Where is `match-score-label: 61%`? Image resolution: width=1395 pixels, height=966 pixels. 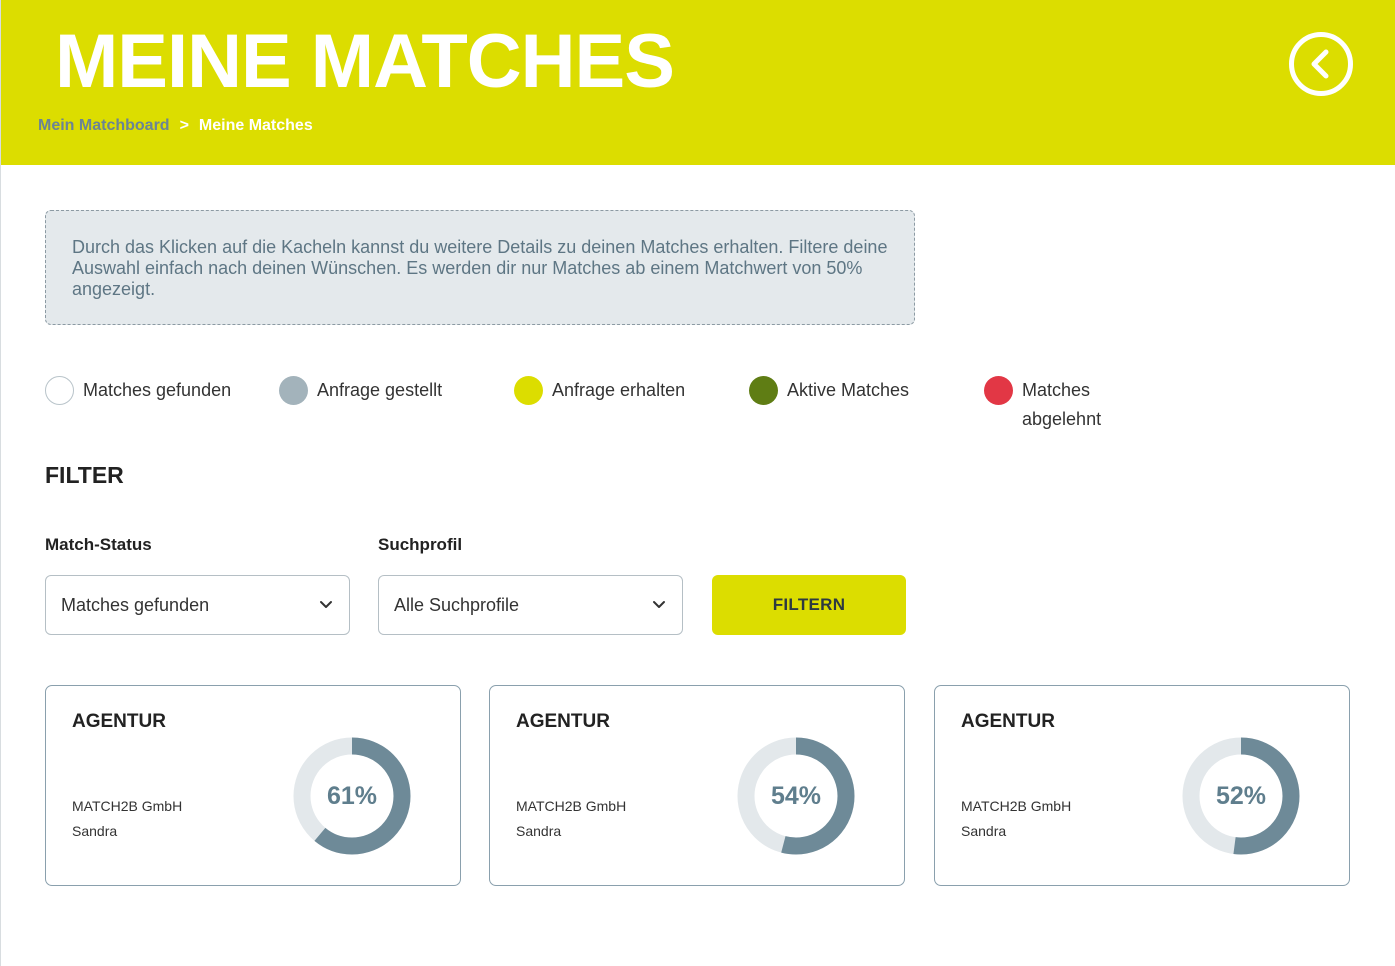 match-score-label: 61% is located at coordinates (352, 795).